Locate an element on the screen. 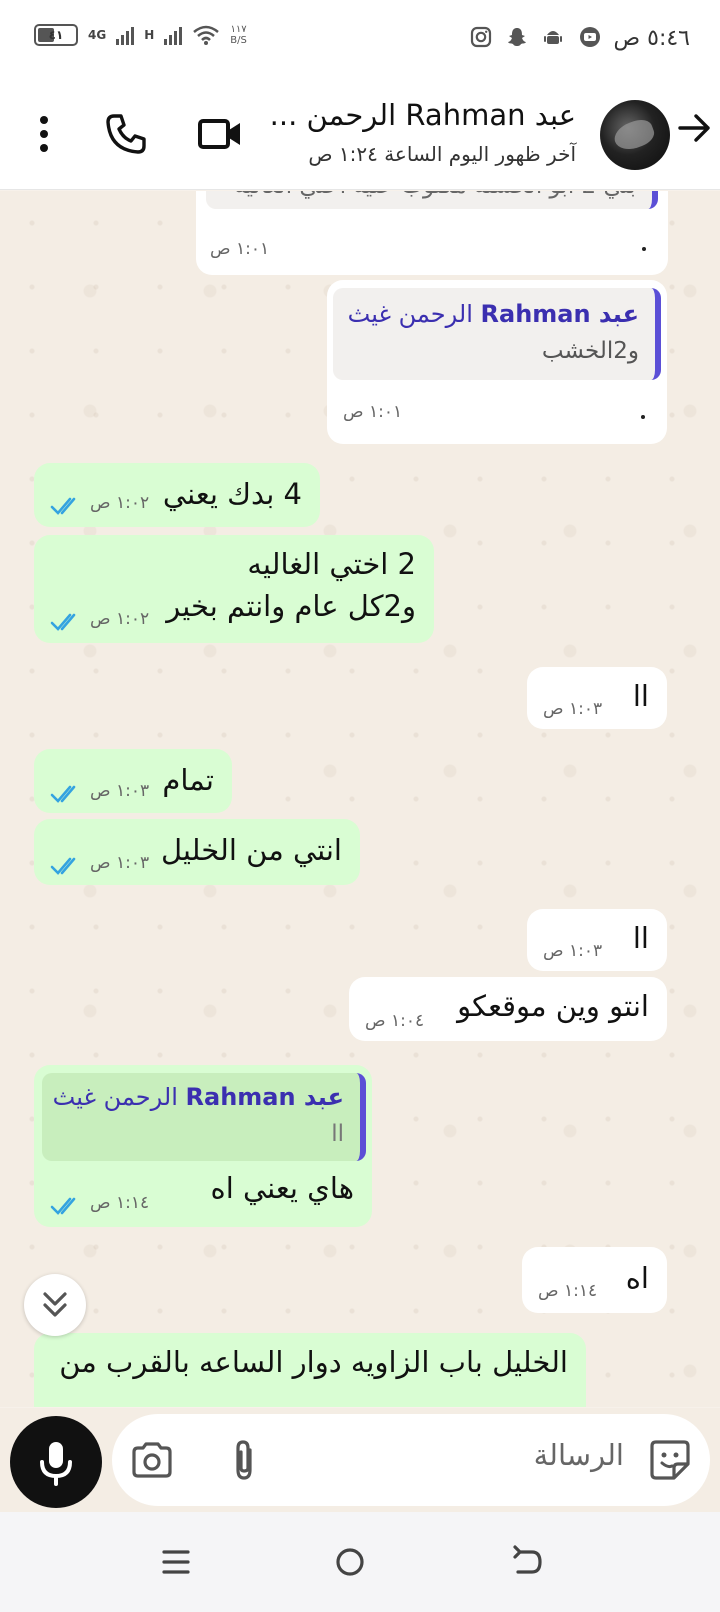 The width and height of the screenshot is (720, 1612). quoted-message: عبد Rahman الرحمن غيث و2الخشب is located at coordinates (497, 334).